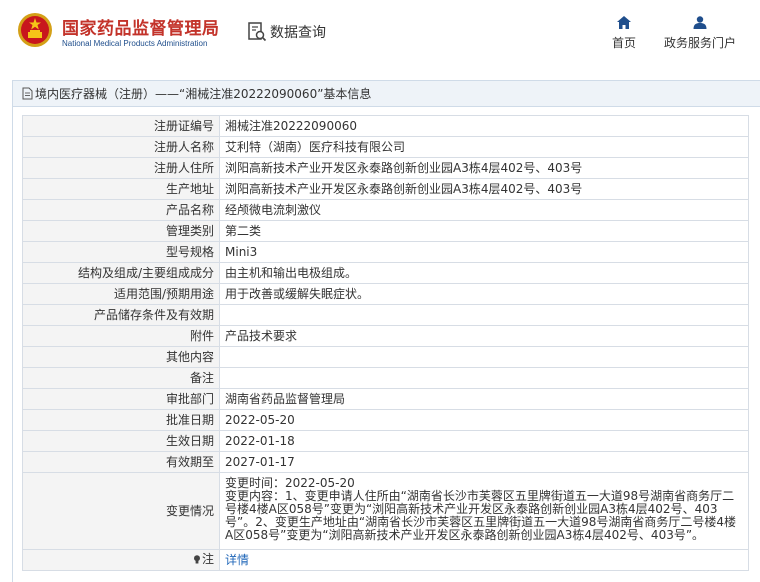 This screenshot has height=582, width=760. I want to click on table-row: 注册人名称 艾利特（湖南）医疗科技有限公司, so click(385, 147).